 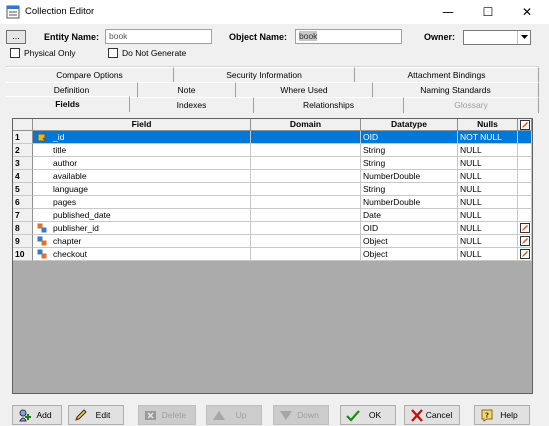 What do you see at coordinates (502, 415) in the screenshot?
I see `help-button: ? Help` at bounding box center [502, 415].